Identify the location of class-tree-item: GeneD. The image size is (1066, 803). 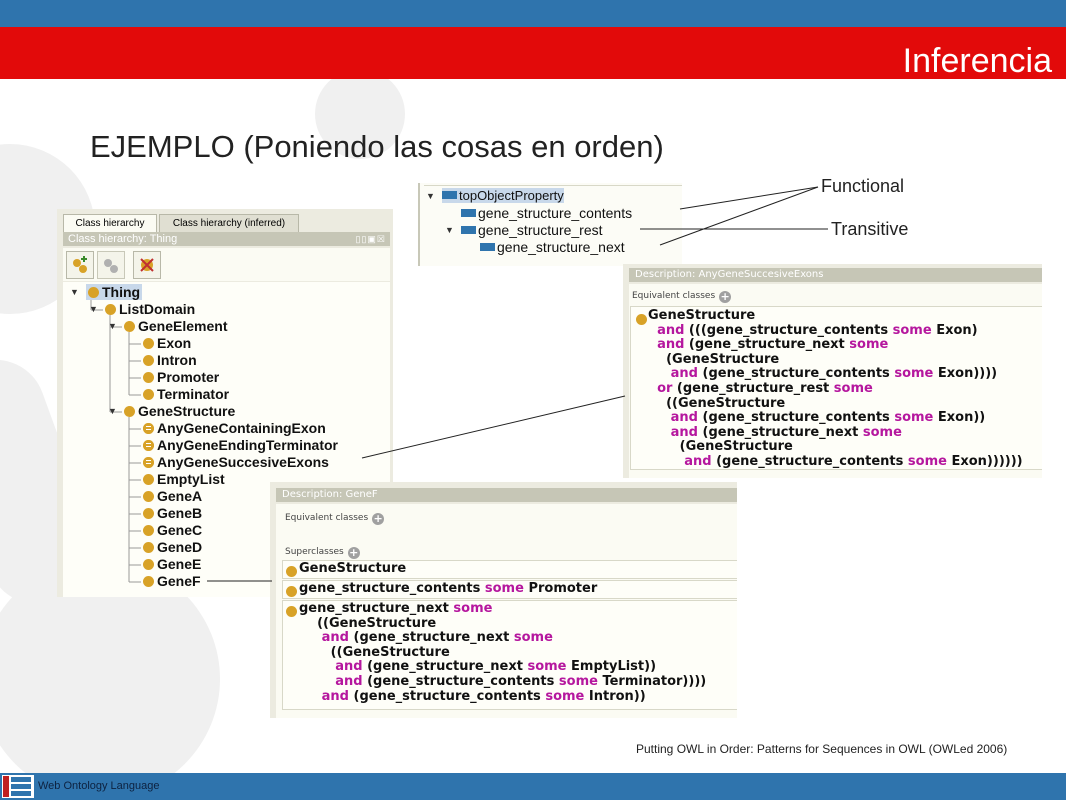
(172, 547).